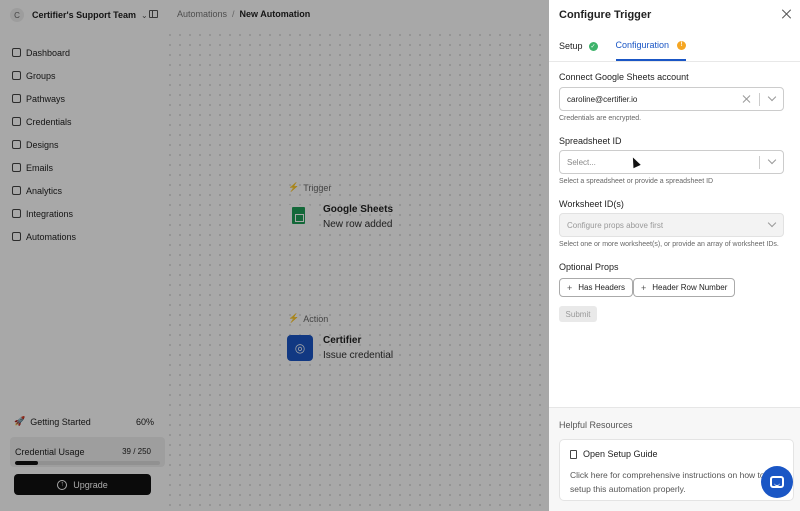  I want to click on panel-title: Configure Trigger, so click(605, 15).